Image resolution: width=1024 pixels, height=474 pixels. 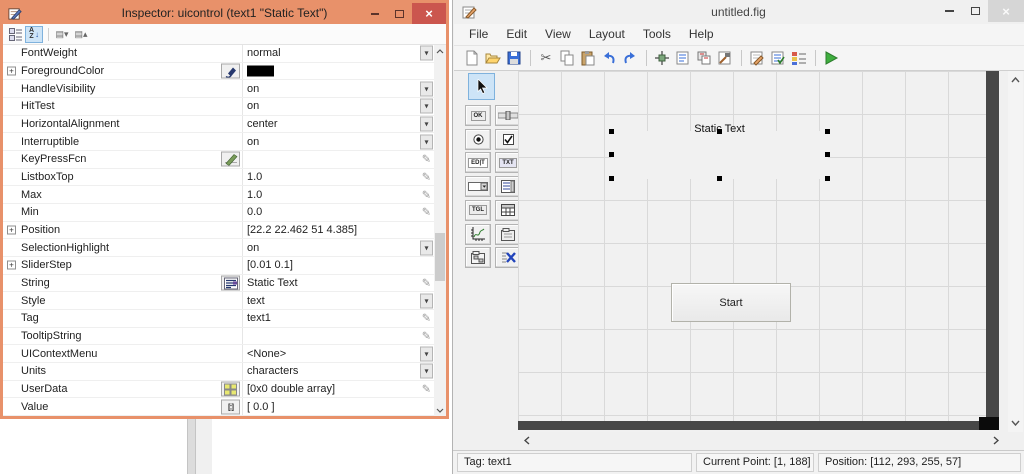 I want to click on property-row-position: + Position [22.2 22.462 51 4.385], so click(x=218, y=230).